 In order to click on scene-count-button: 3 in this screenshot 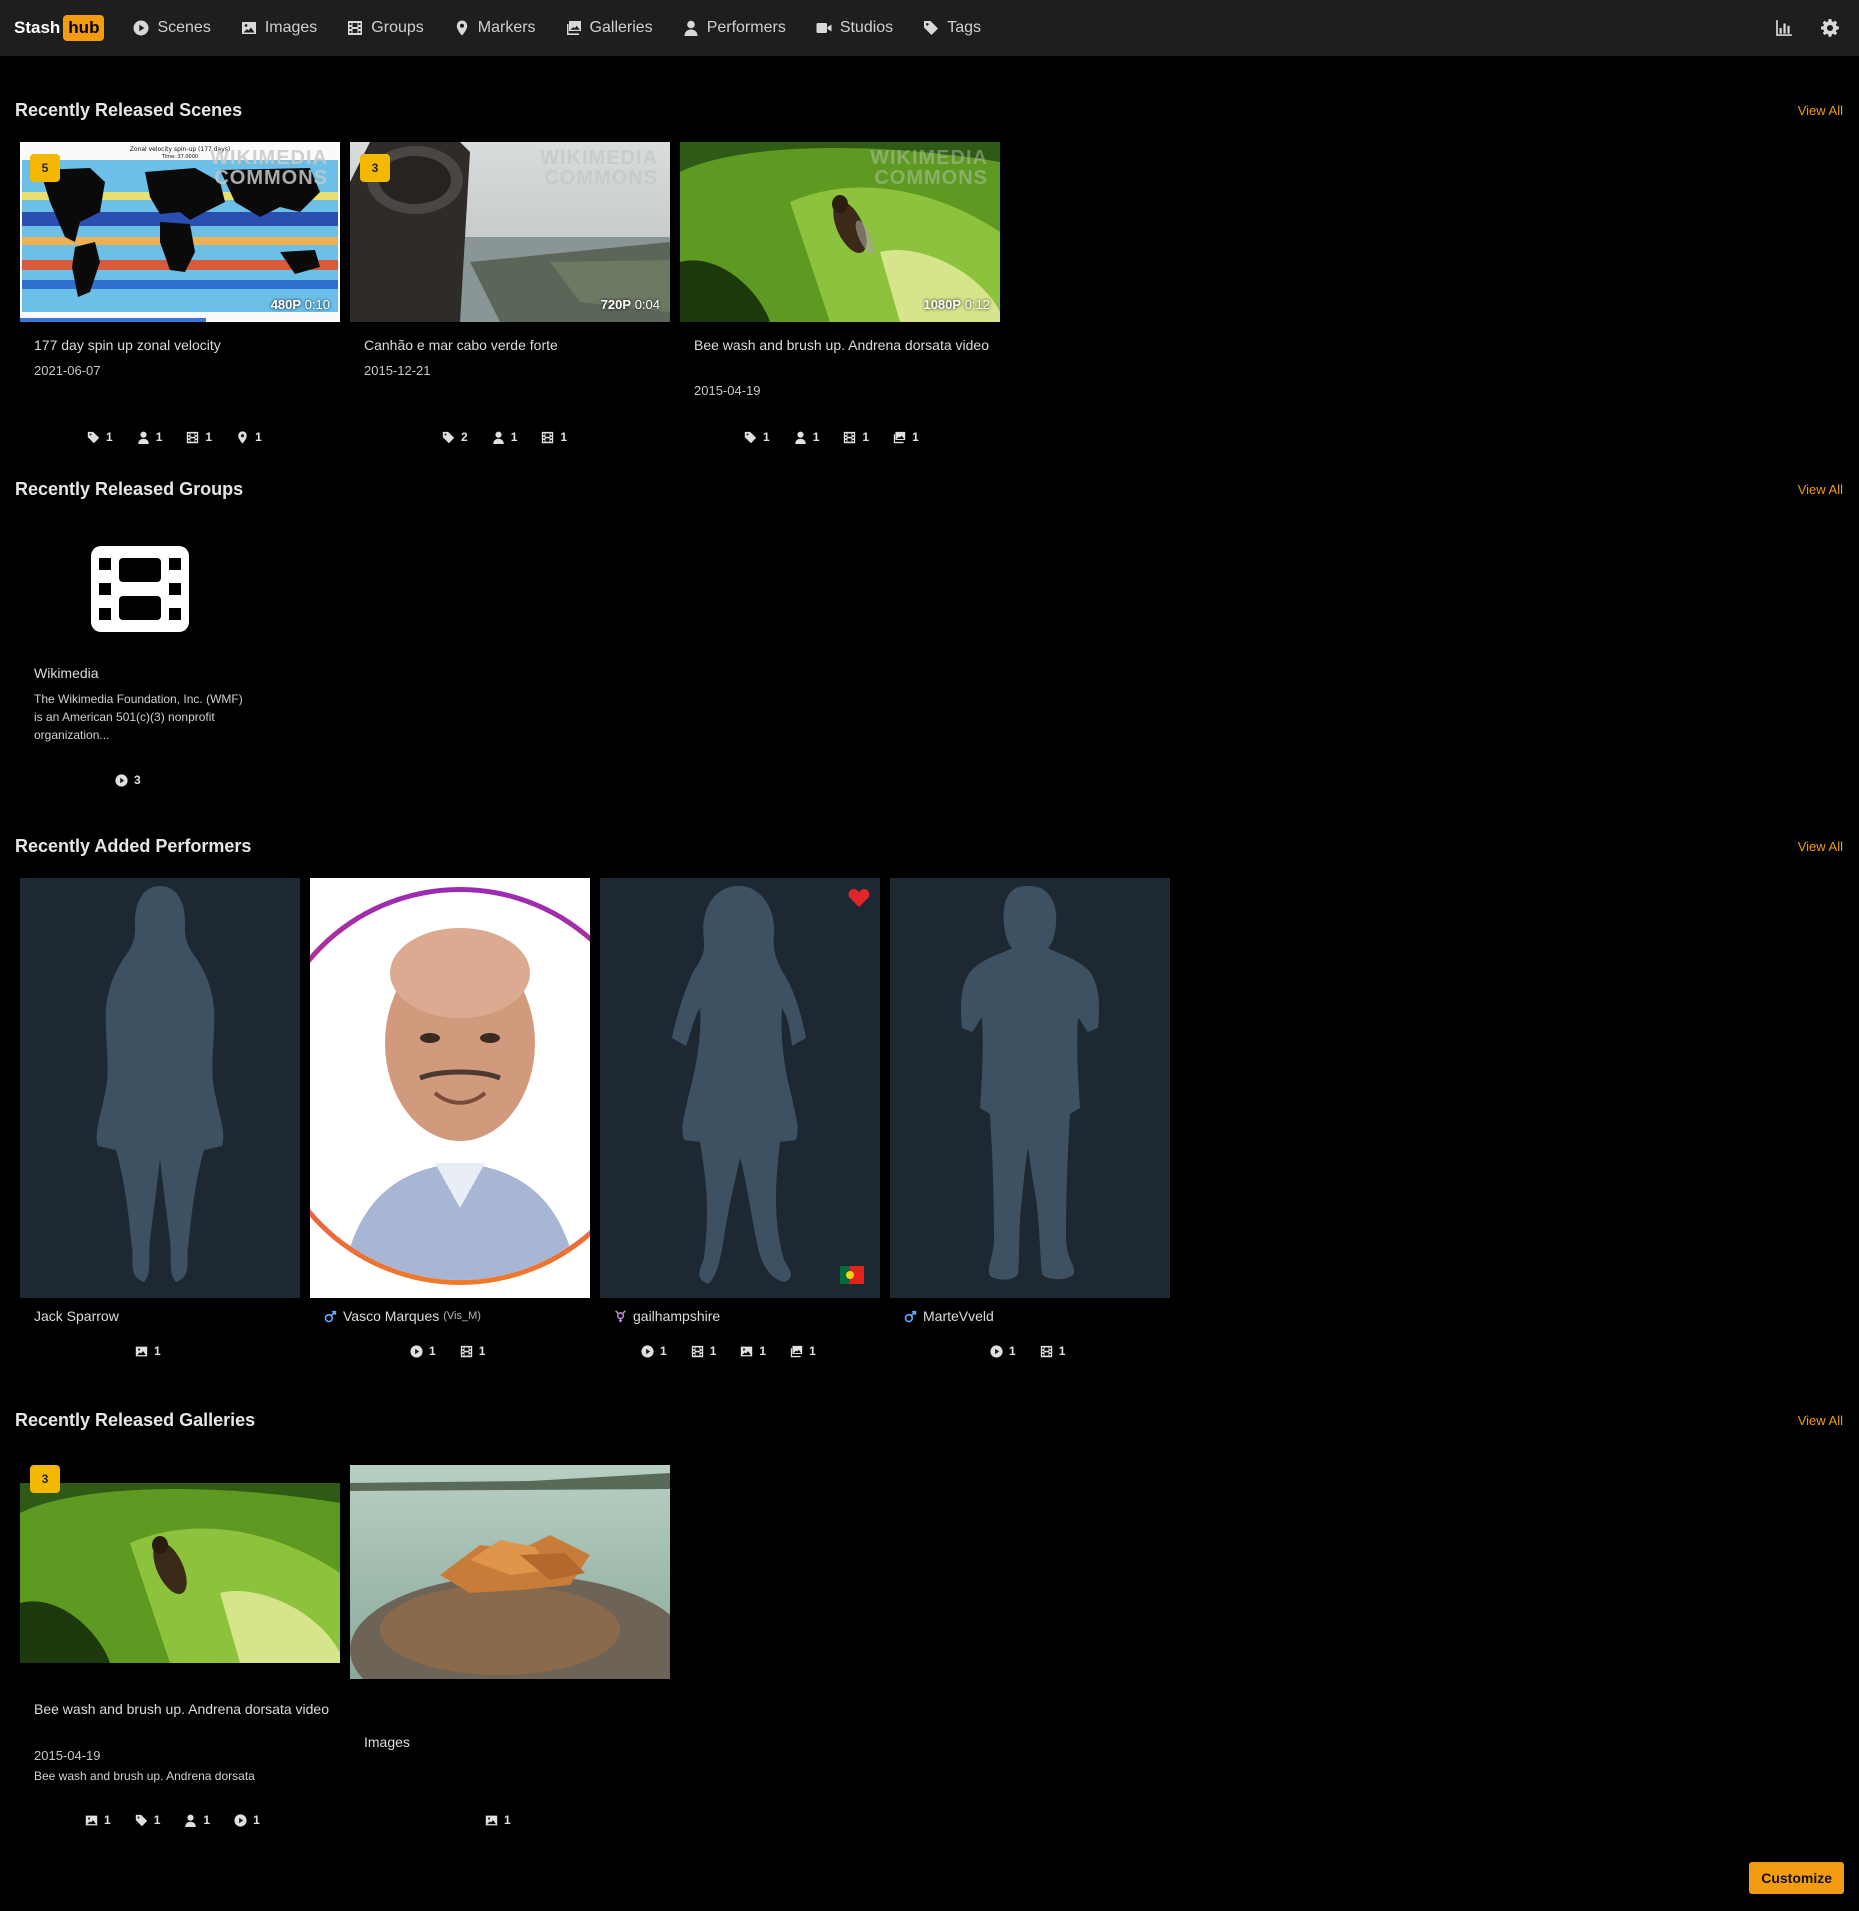, I will do `click(128, 780)`.